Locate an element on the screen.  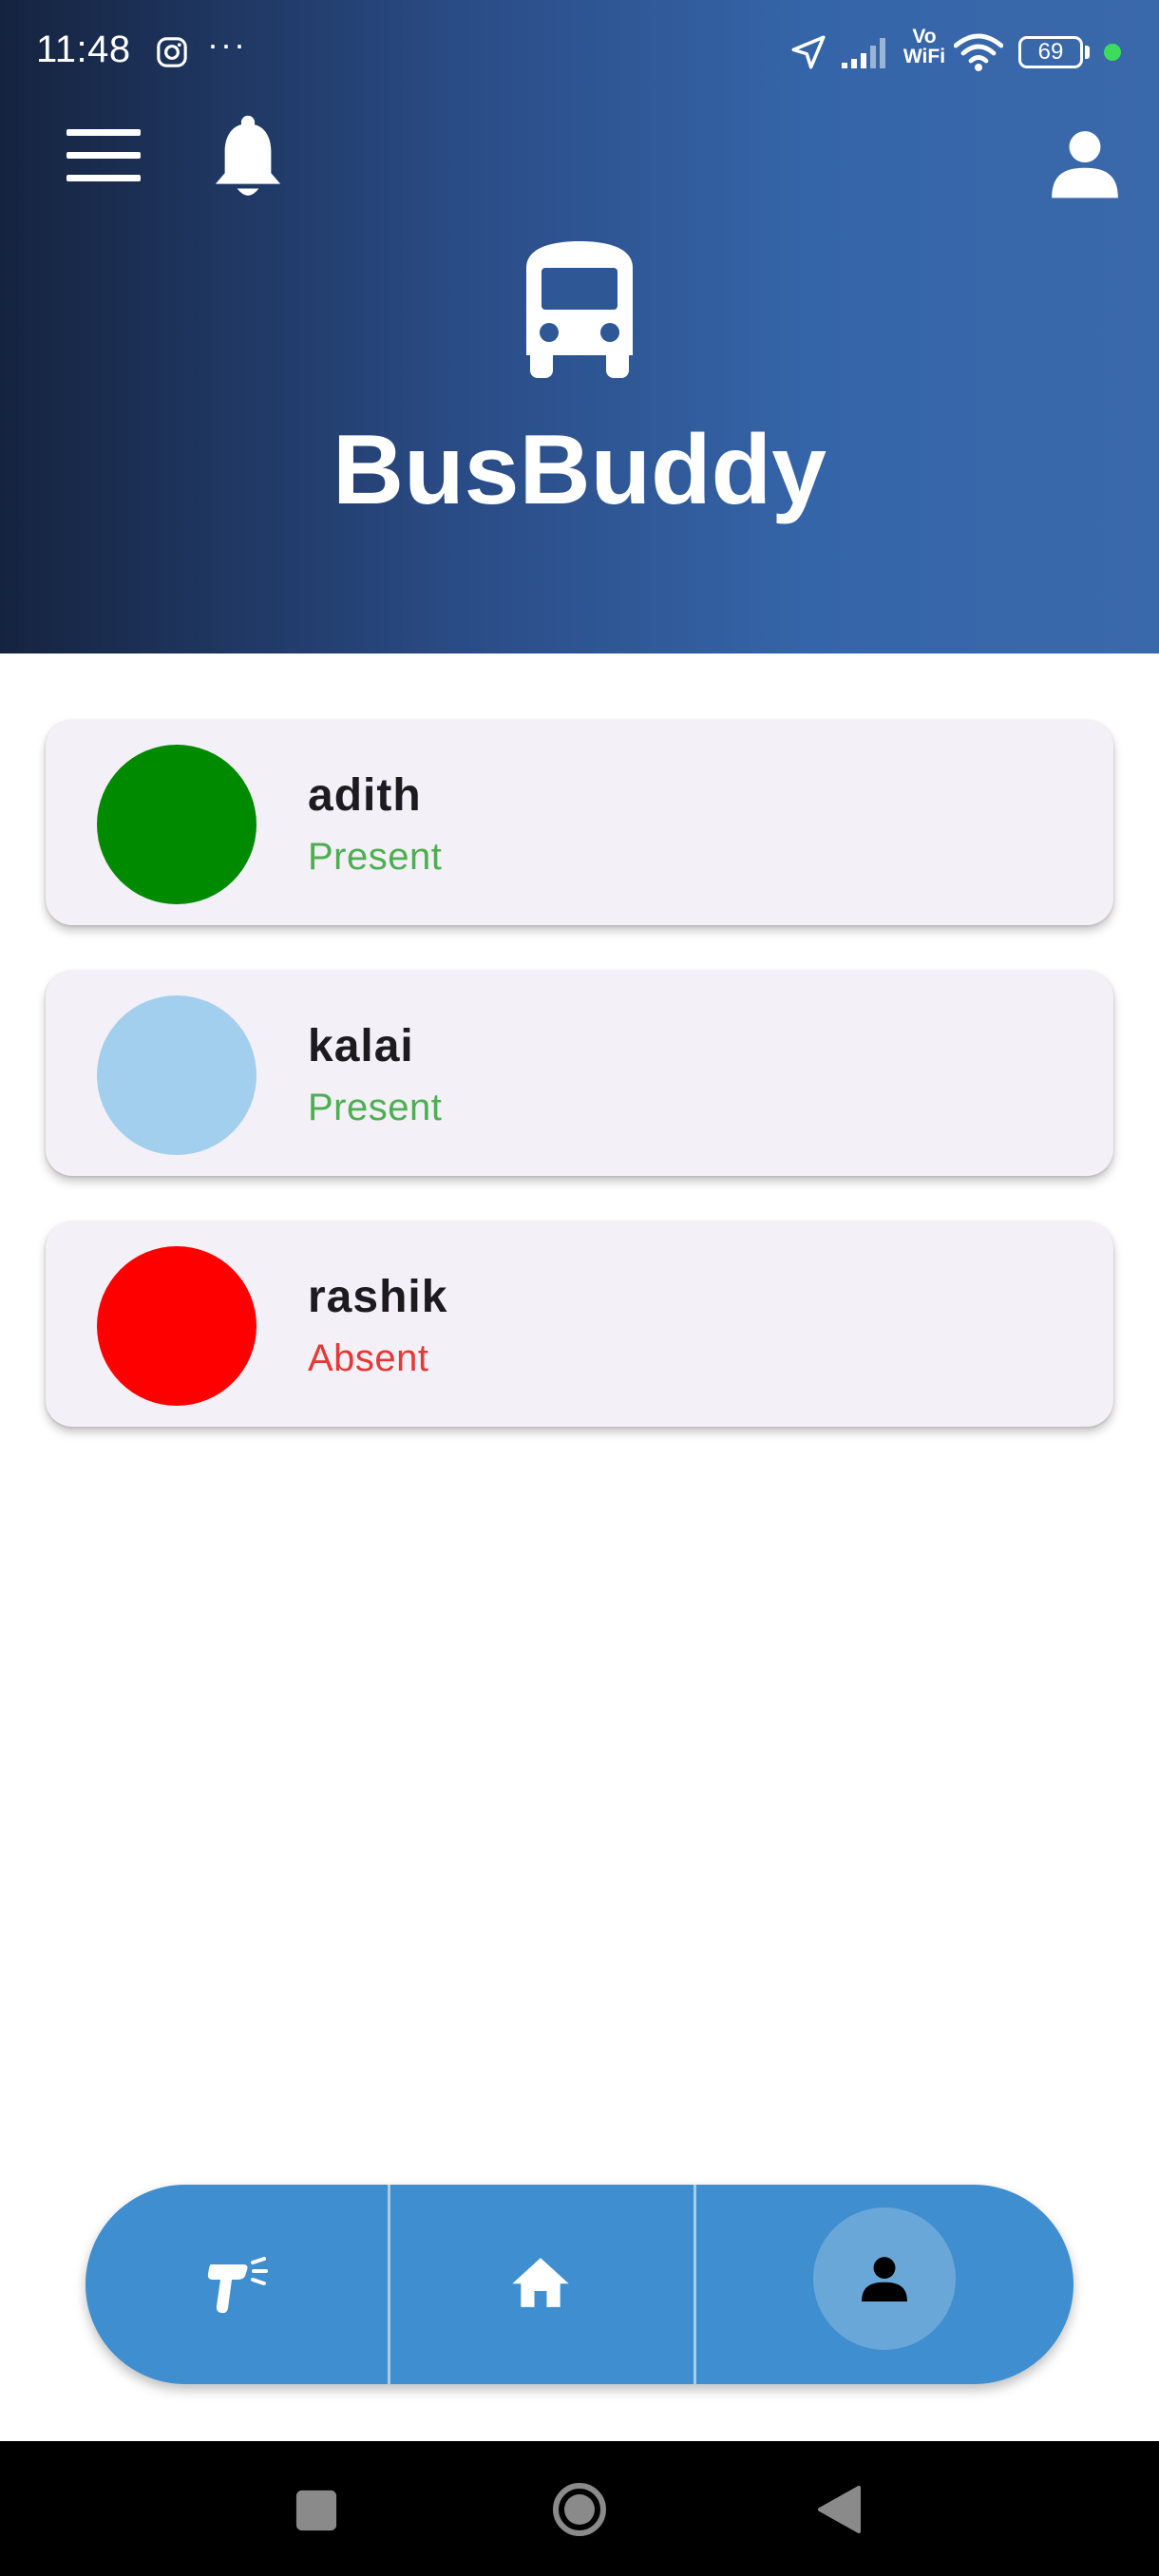
student-name: kalai is located at coordinates (361, 1046).